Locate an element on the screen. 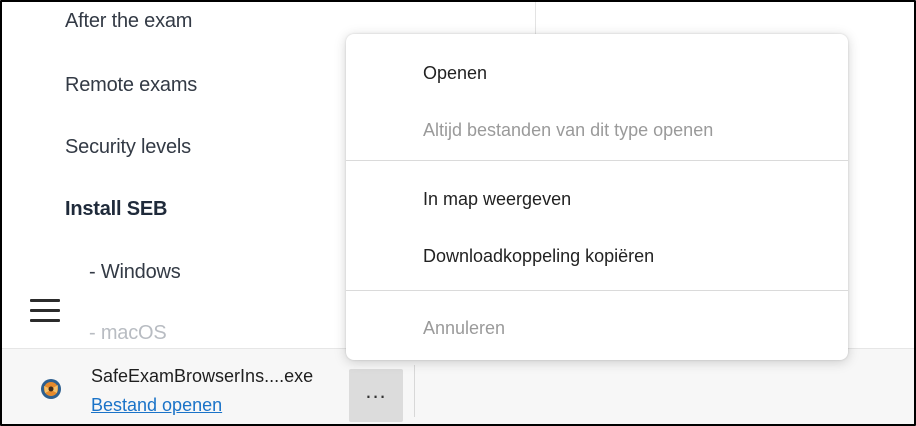 The height and width of the screenshot is (426, 916). menu-item-always-open-type: Altijd bestanden van dit type openen is located at coordinates (568, 130).